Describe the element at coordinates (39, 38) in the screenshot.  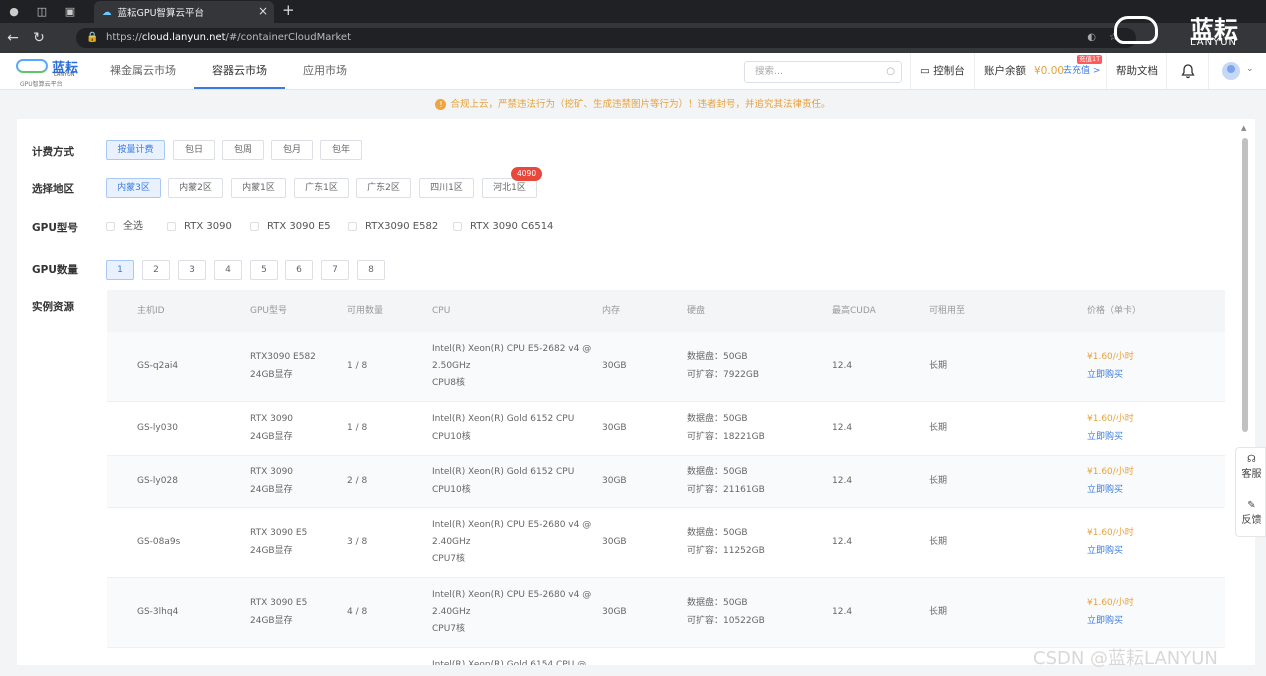
I see `reload-icon: ↻` at that location.